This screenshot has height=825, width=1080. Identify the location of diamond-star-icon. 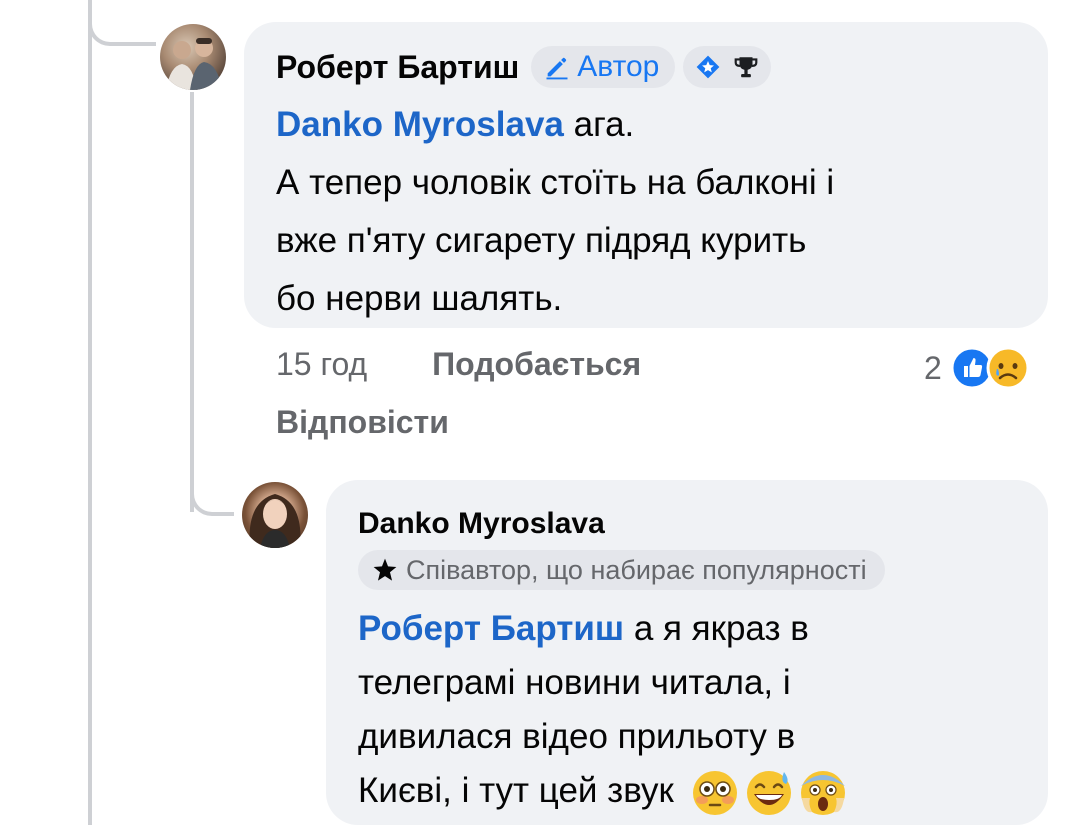
(708, 67).